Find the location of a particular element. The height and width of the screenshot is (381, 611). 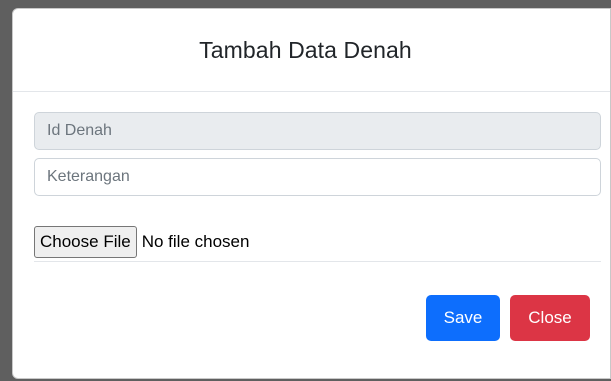

keterangan-input is located at coordinates (317, 177).